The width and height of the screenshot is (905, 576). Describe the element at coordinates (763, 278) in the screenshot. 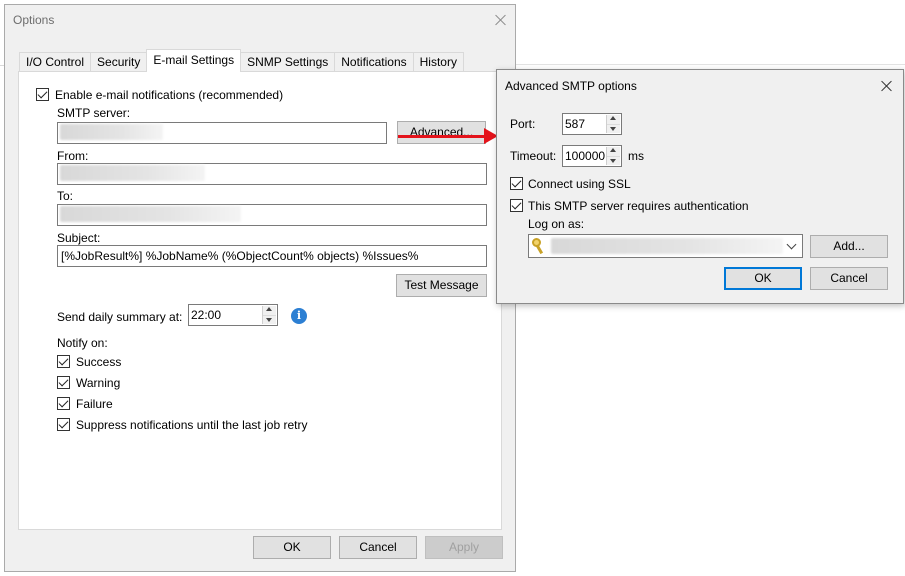

I see `dialog-ok-button: OK` at that location.